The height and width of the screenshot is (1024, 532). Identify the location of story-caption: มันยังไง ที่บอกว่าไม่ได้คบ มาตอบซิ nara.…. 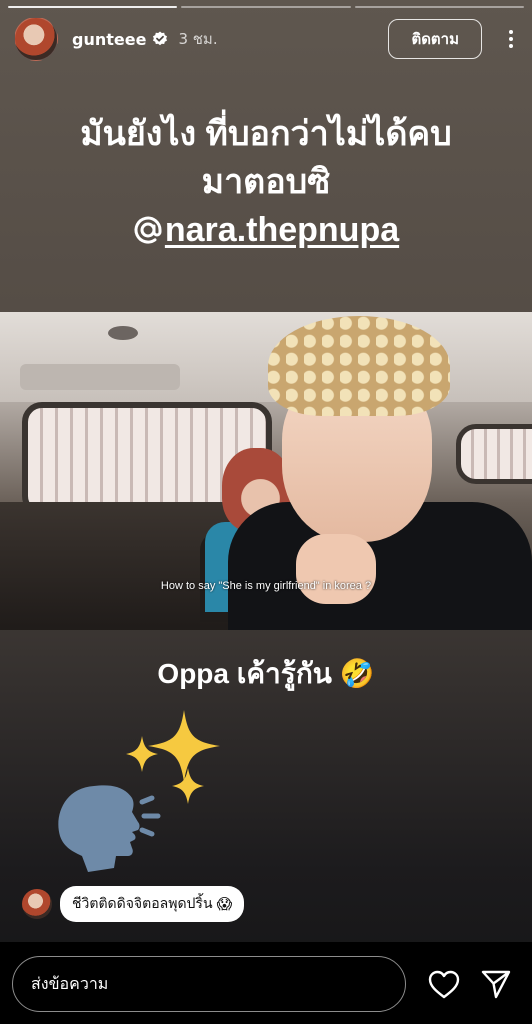
(266, 184).